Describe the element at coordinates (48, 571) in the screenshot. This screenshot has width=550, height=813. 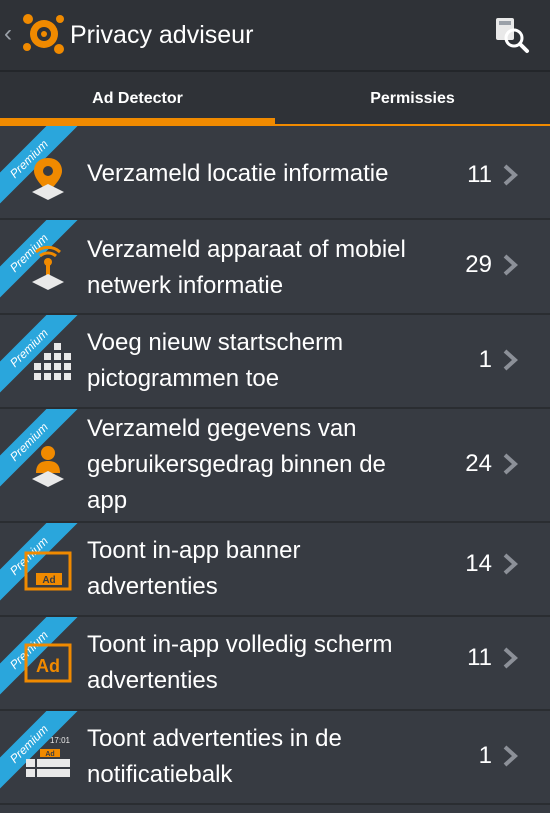
I see `ad-banner-icon: Ad` at that location.